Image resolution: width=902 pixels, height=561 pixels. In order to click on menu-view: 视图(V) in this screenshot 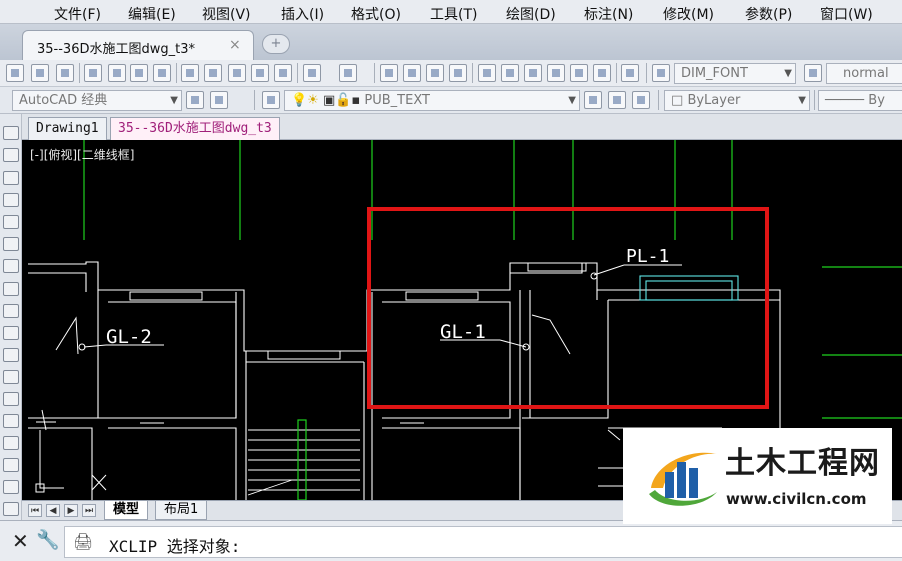, I will do `click(226, 14)`.